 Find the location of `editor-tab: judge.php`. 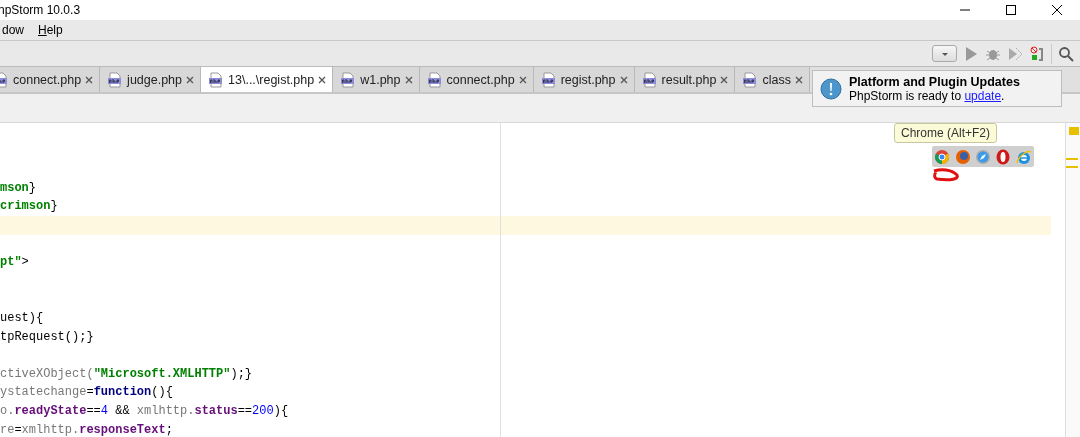

editor-tab: judge.php is located at coordinates (151, 79).